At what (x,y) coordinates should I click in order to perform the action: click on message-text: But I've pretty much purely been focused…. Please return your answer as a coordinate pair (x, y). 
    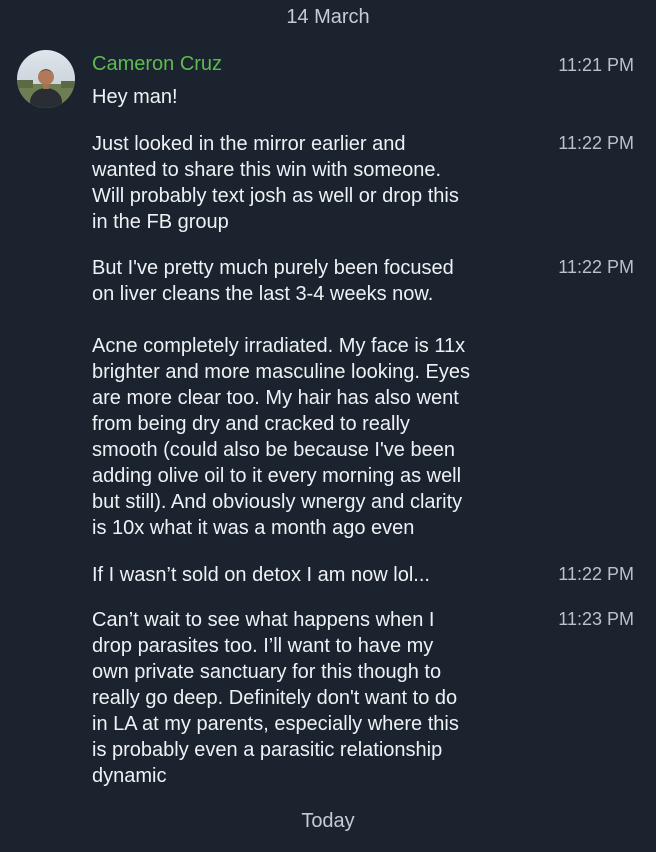
    Looking at the image, I should click on (312, 281).